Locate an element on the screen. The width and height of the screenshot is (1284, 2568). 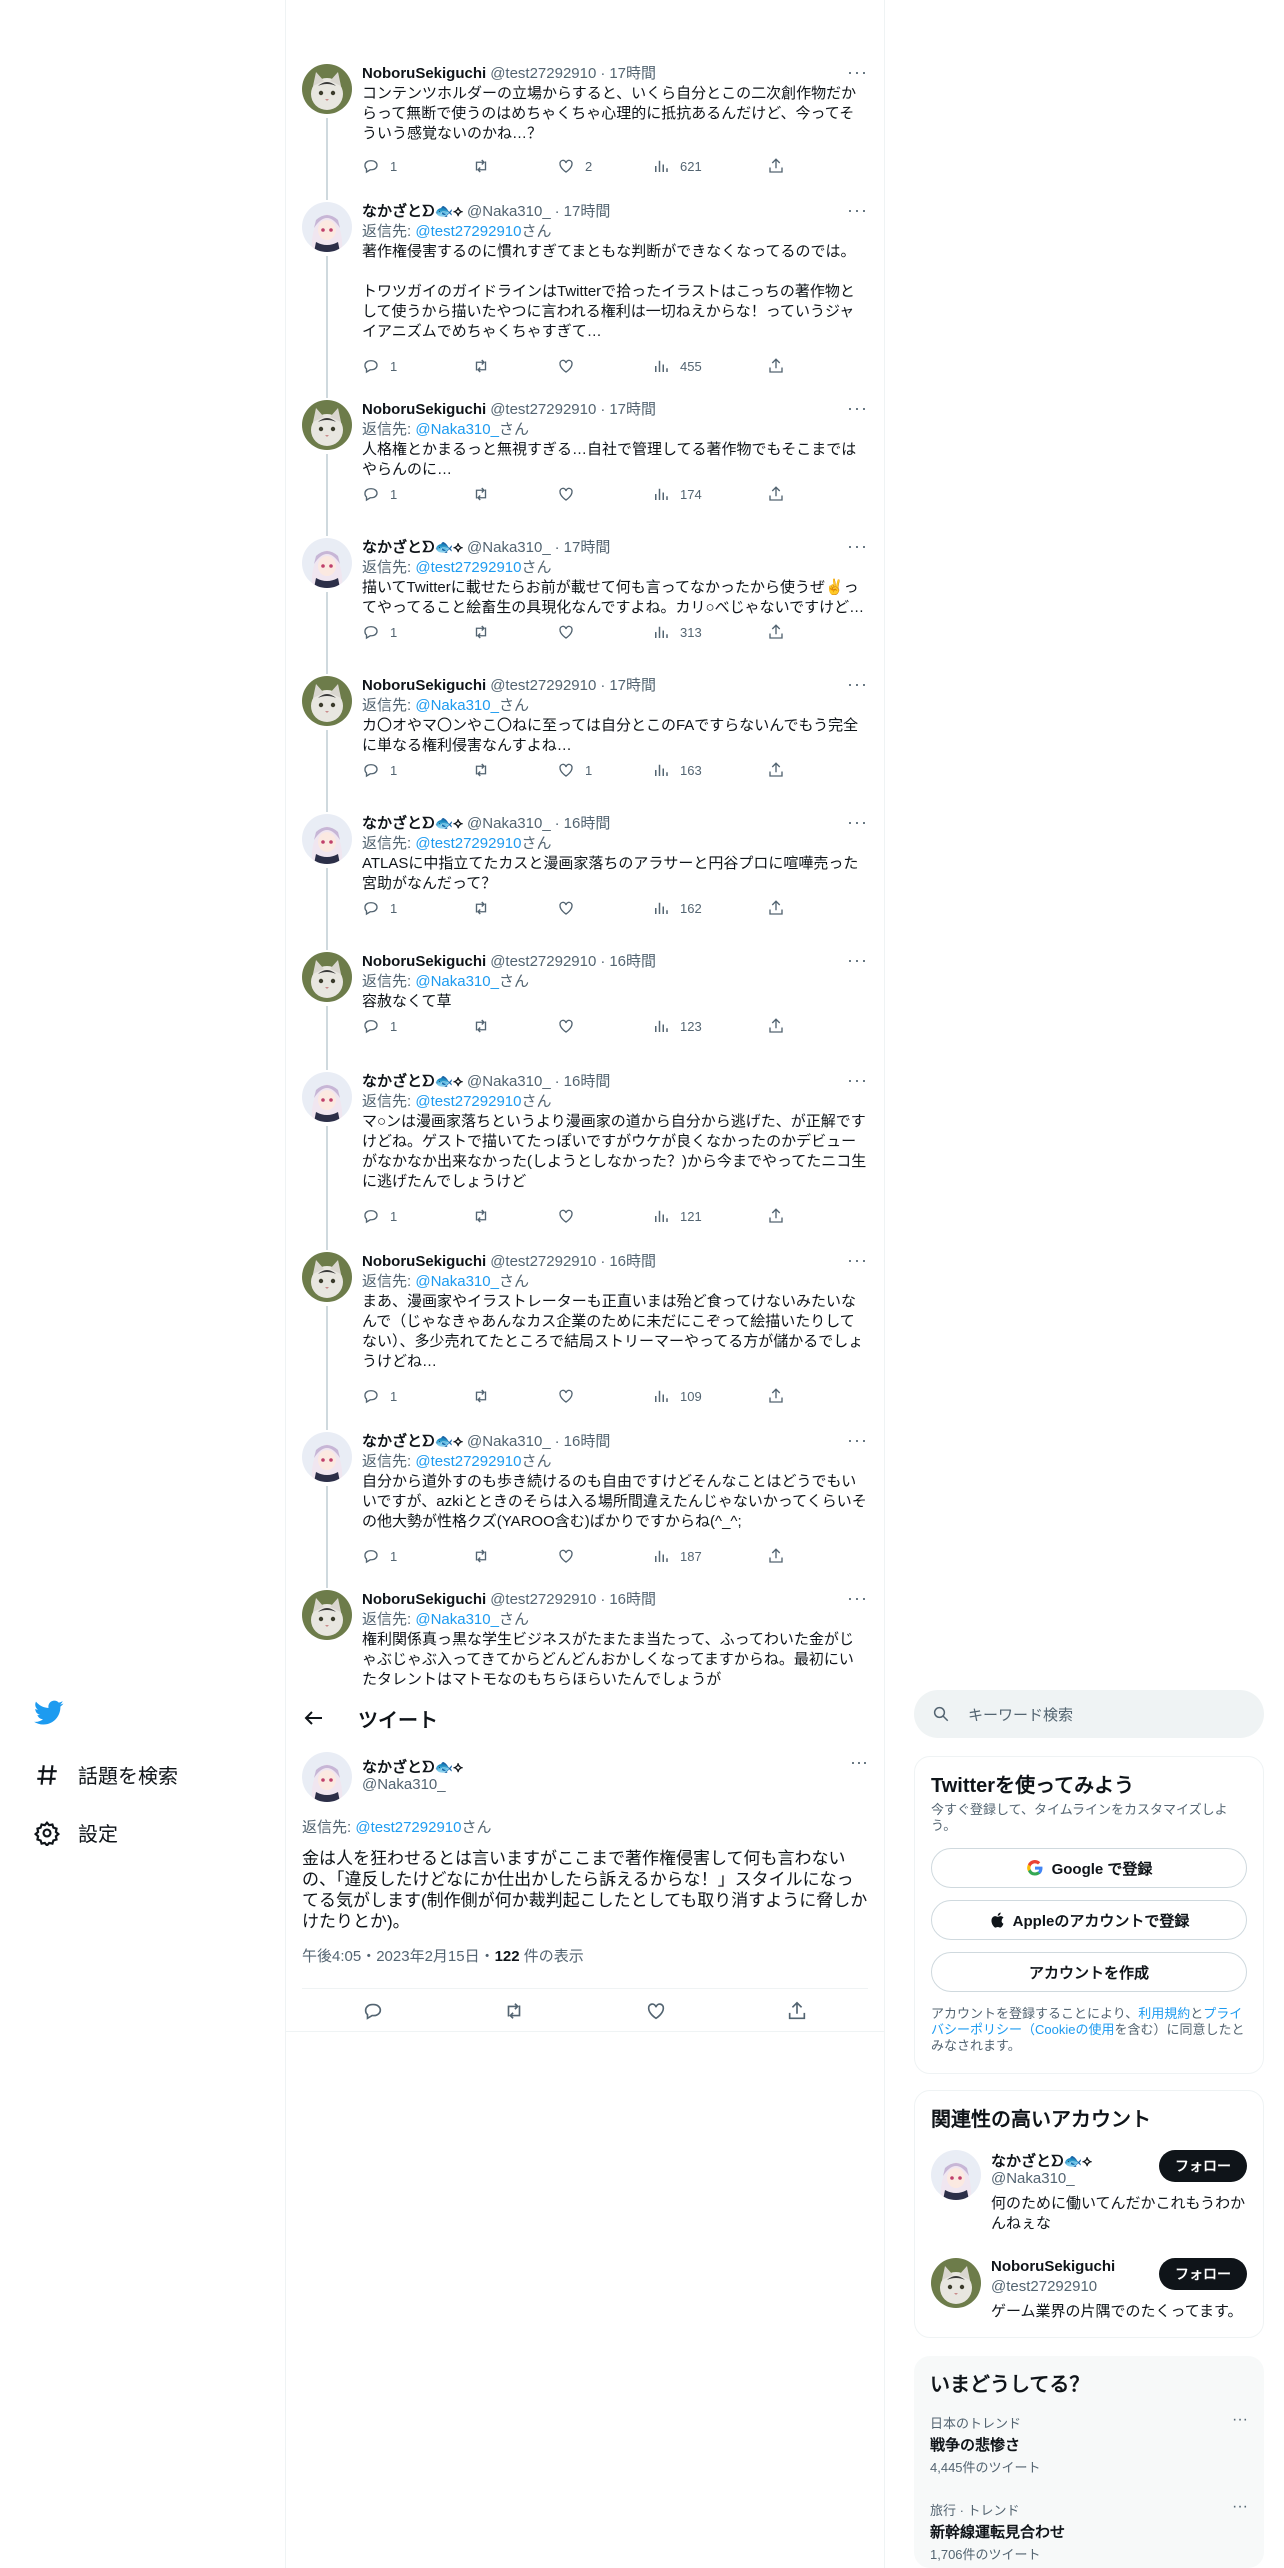
views-button: 455 is located at coordinates (709, 366).